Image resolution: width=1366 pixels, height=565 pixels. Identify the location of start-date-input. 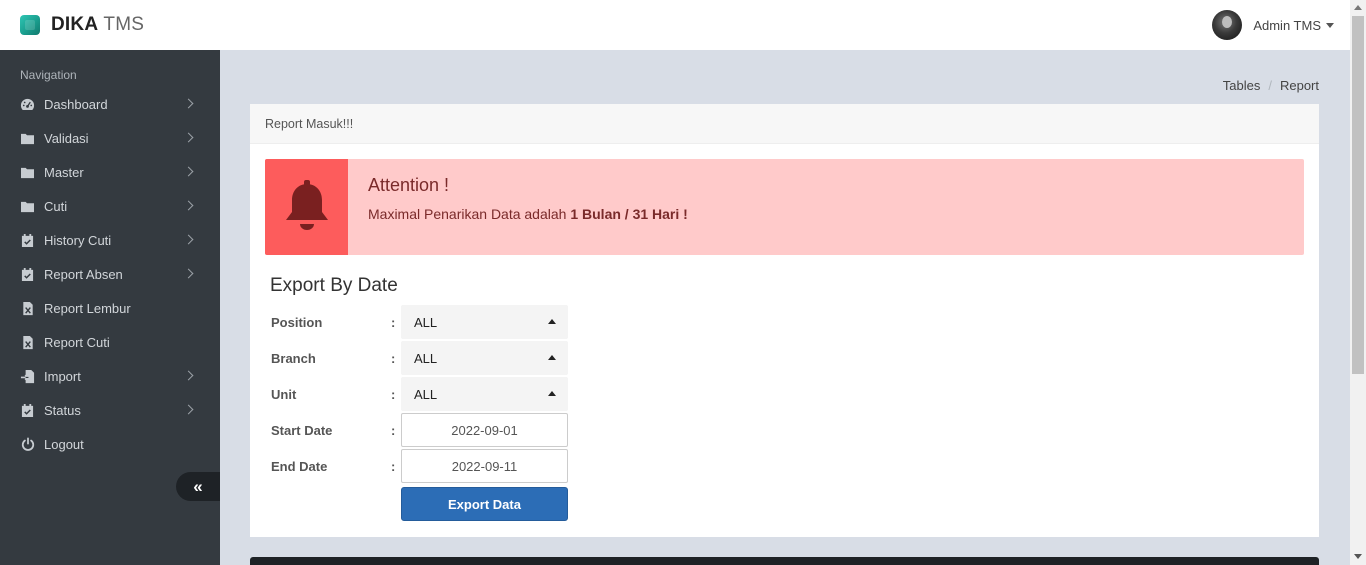
(484, 430).